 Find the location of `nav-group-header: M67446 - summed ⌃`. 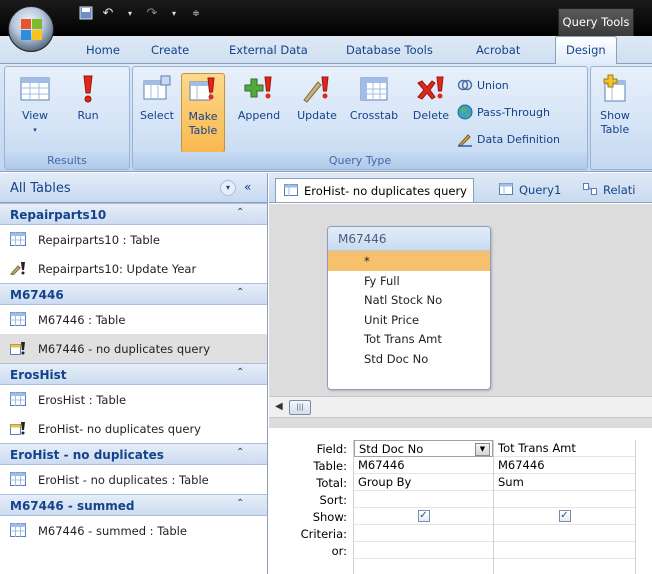

nav-group-header: M67446 - summed ⌃ is located at coordinates (133, 505).